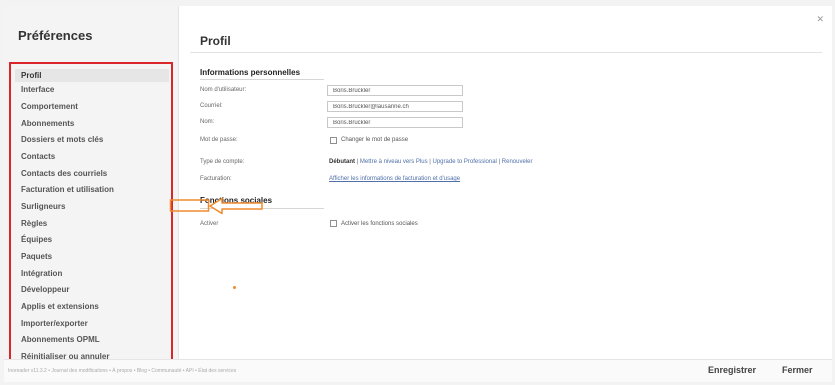  I want to click on account-type-value: Débutant, so click(342, 162).